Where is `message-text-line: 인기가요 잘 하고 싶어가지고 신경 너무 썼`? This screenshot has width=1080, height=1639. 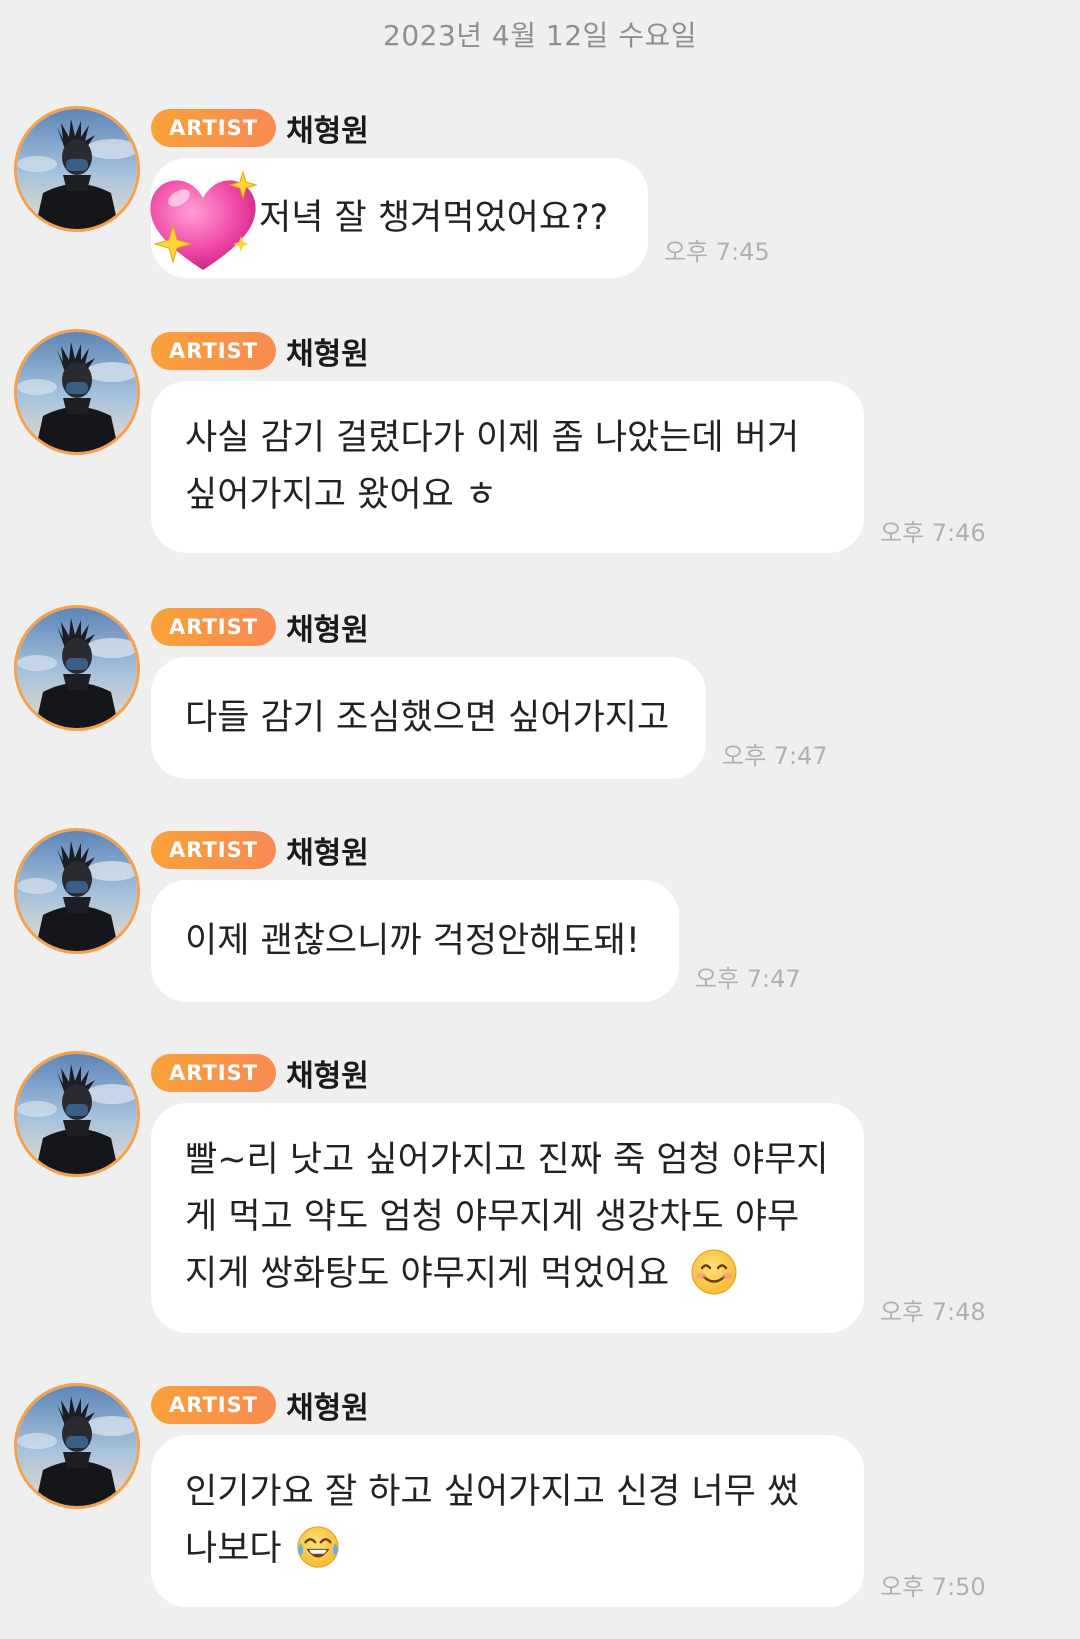 message-text-line: 인기가요 잘 하고 싶어가지고 신경 너무 썼 is located at coordinates (492, 1492).